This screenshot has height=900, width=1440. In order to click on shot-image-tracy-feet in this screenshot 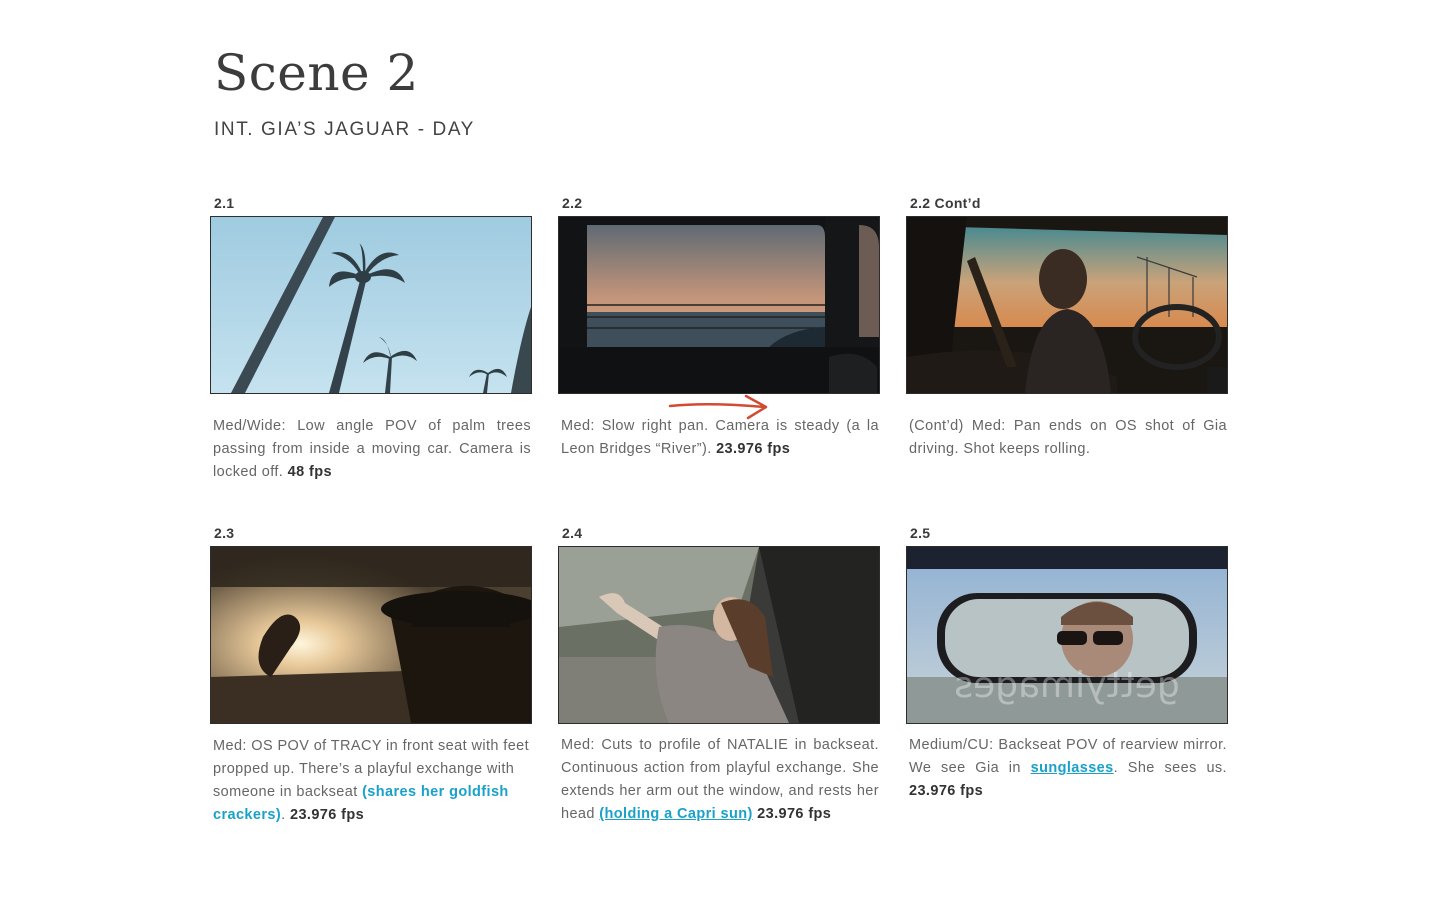, I will do `click(371, 635)`.